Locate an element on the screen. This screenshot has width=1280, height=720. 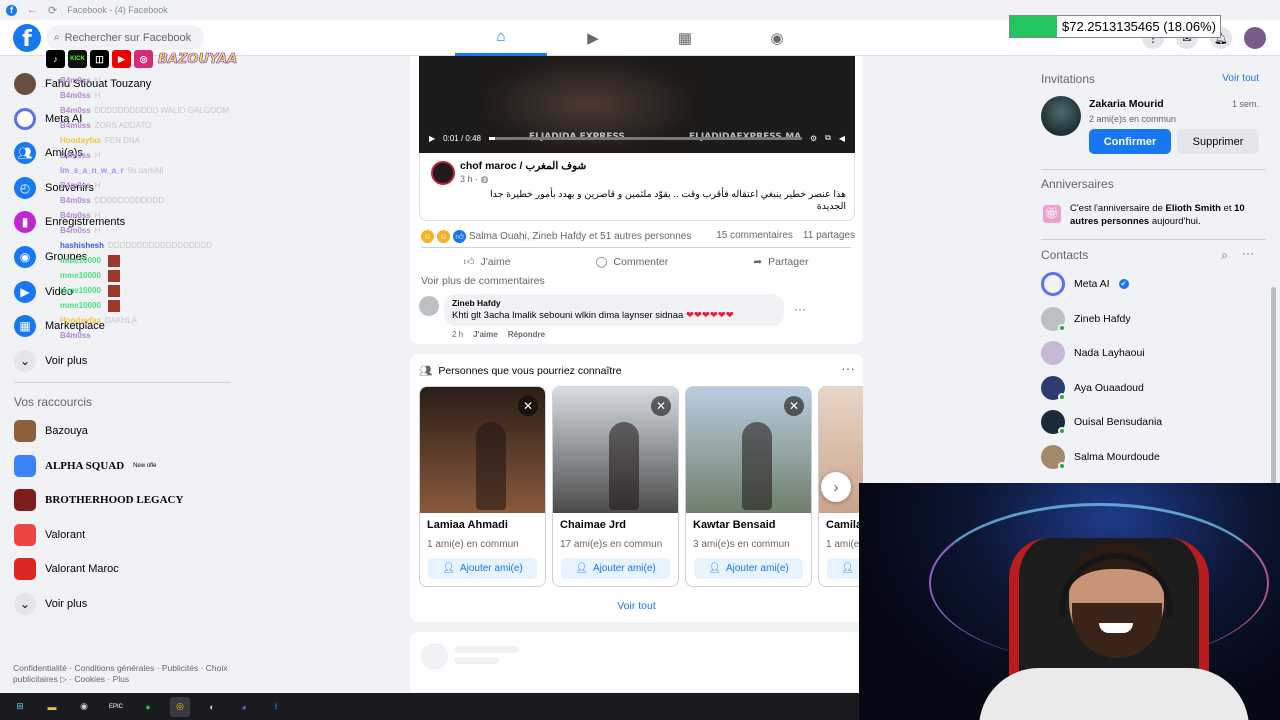
chat-username: mme10000 is located at coordinates (80, 260).